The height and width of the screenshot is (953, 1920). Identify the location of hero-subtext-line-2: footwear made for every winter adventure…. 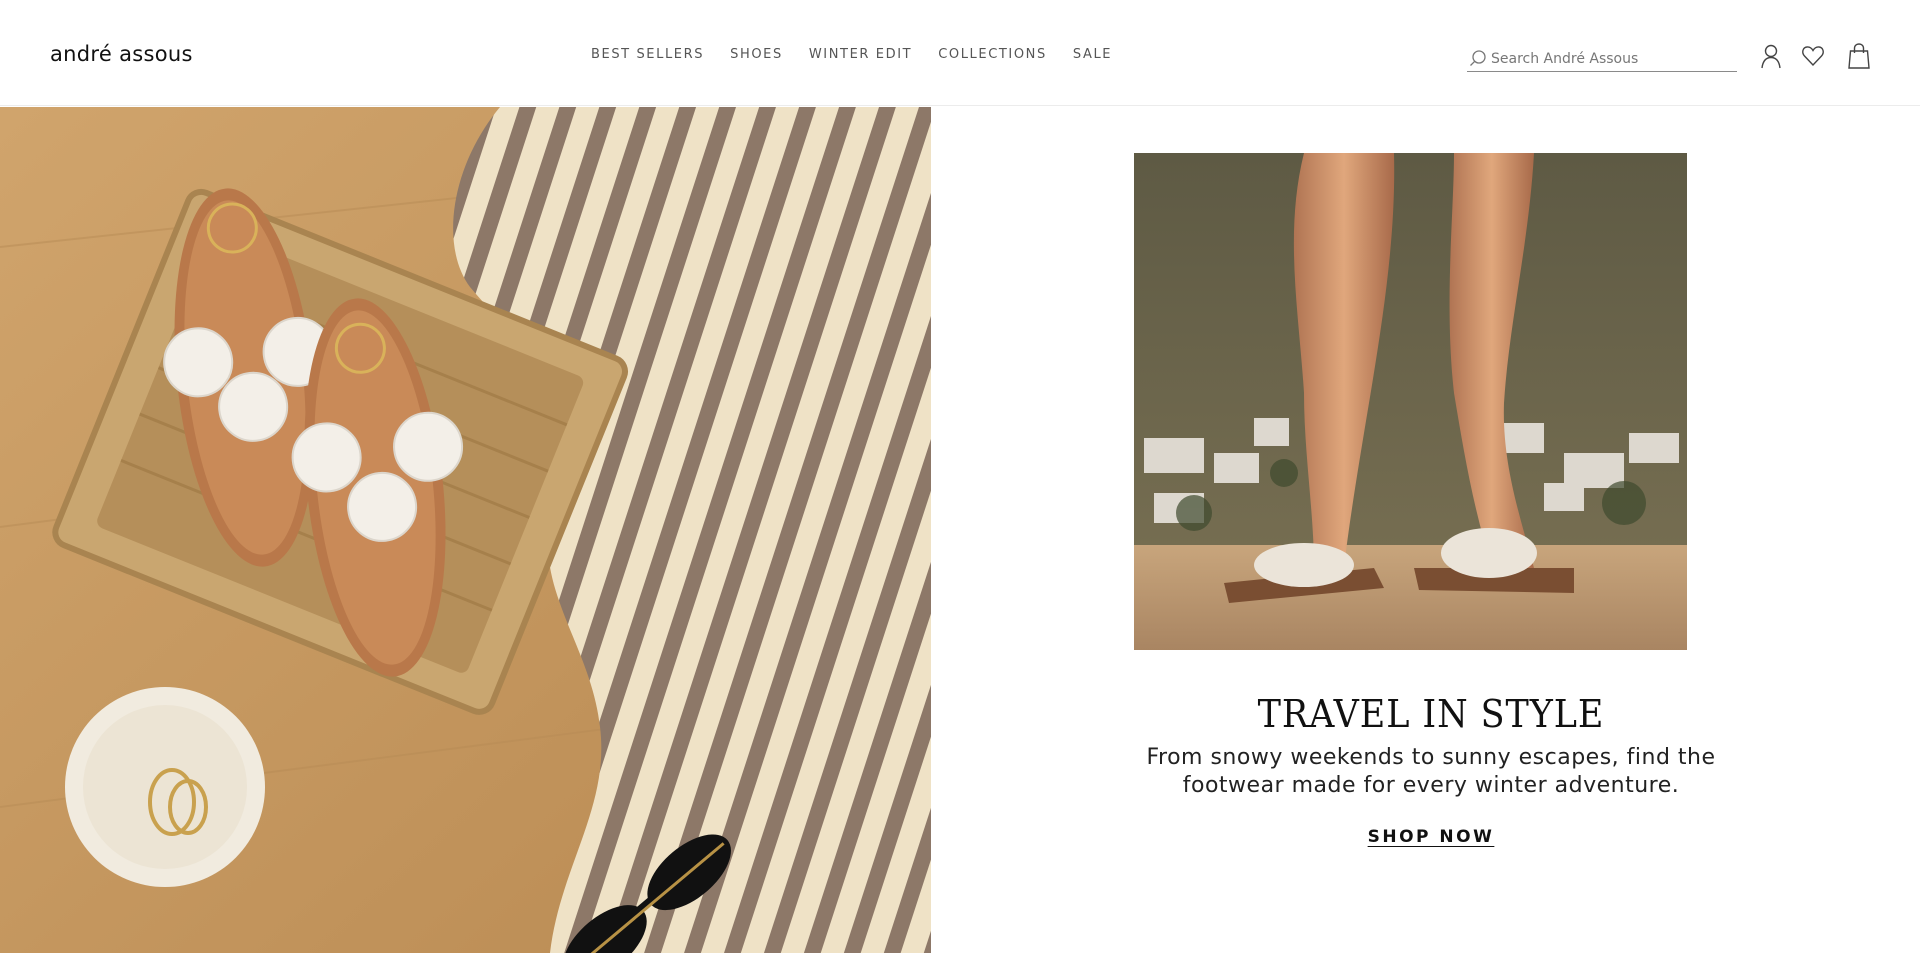
(1431, 785).